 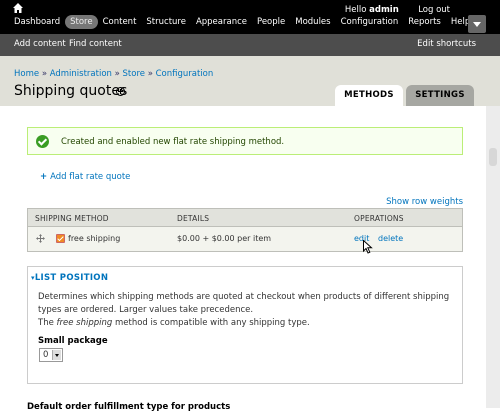 I want to click on success-check-icon, so click(x=42, y=141).